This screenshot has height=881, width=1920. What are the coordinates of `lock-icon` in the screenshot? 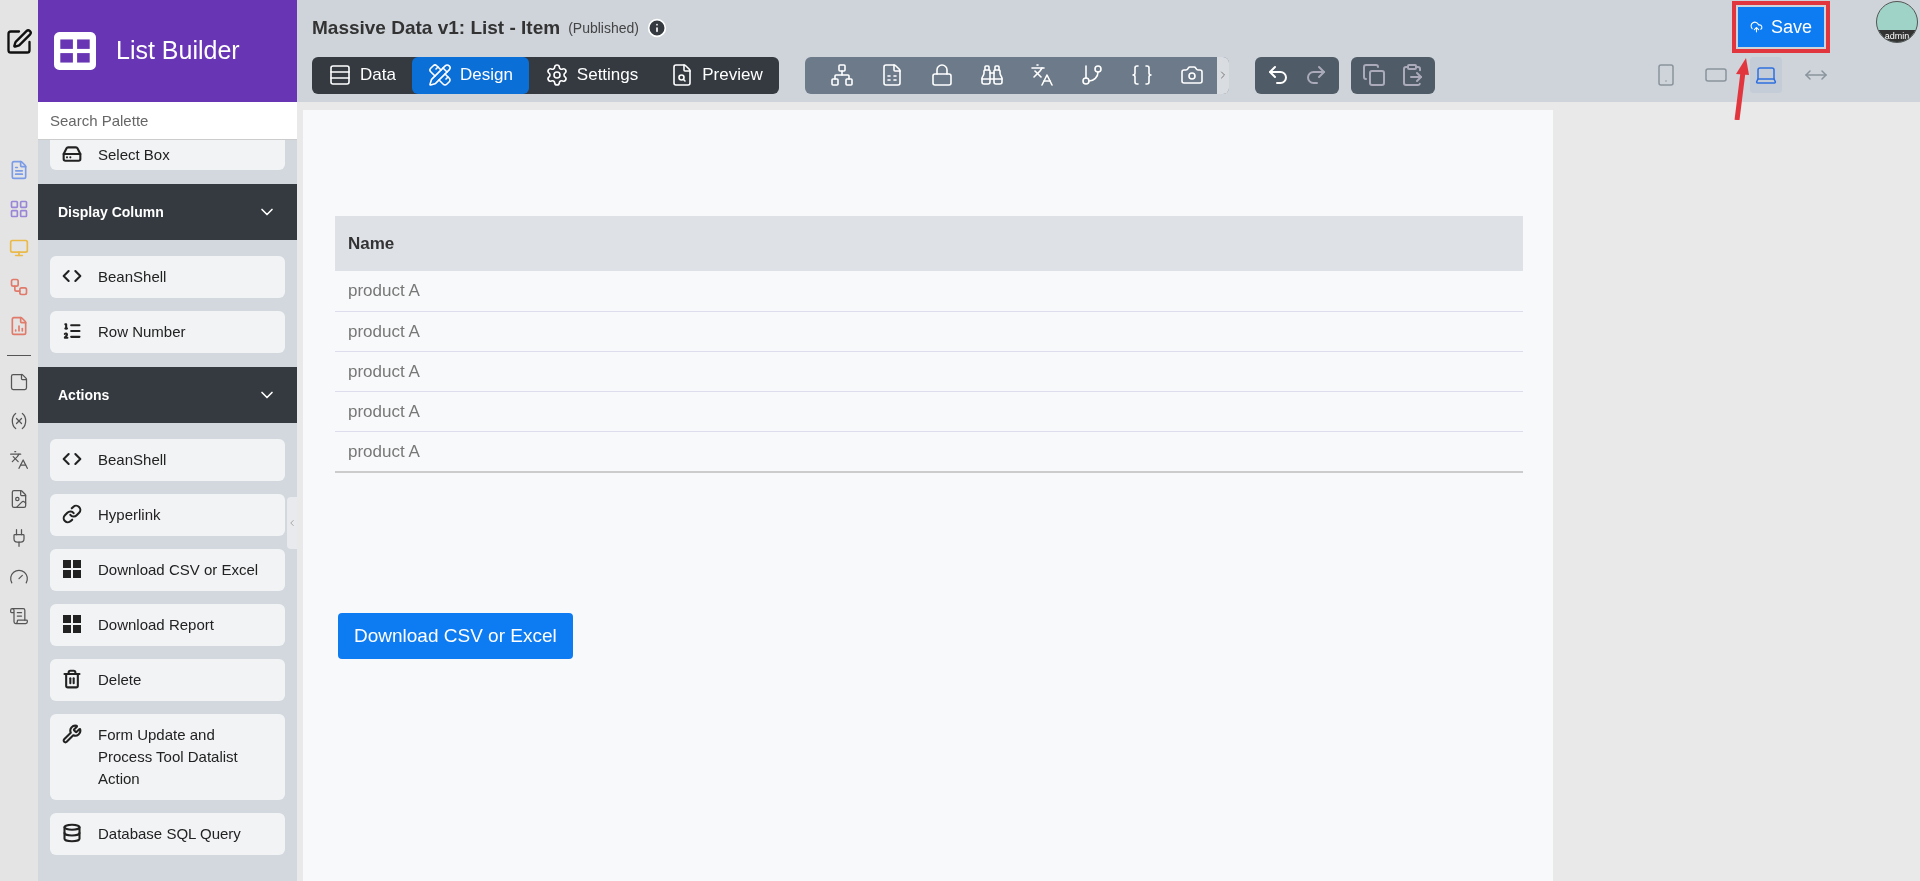 It's located at (941, 75).